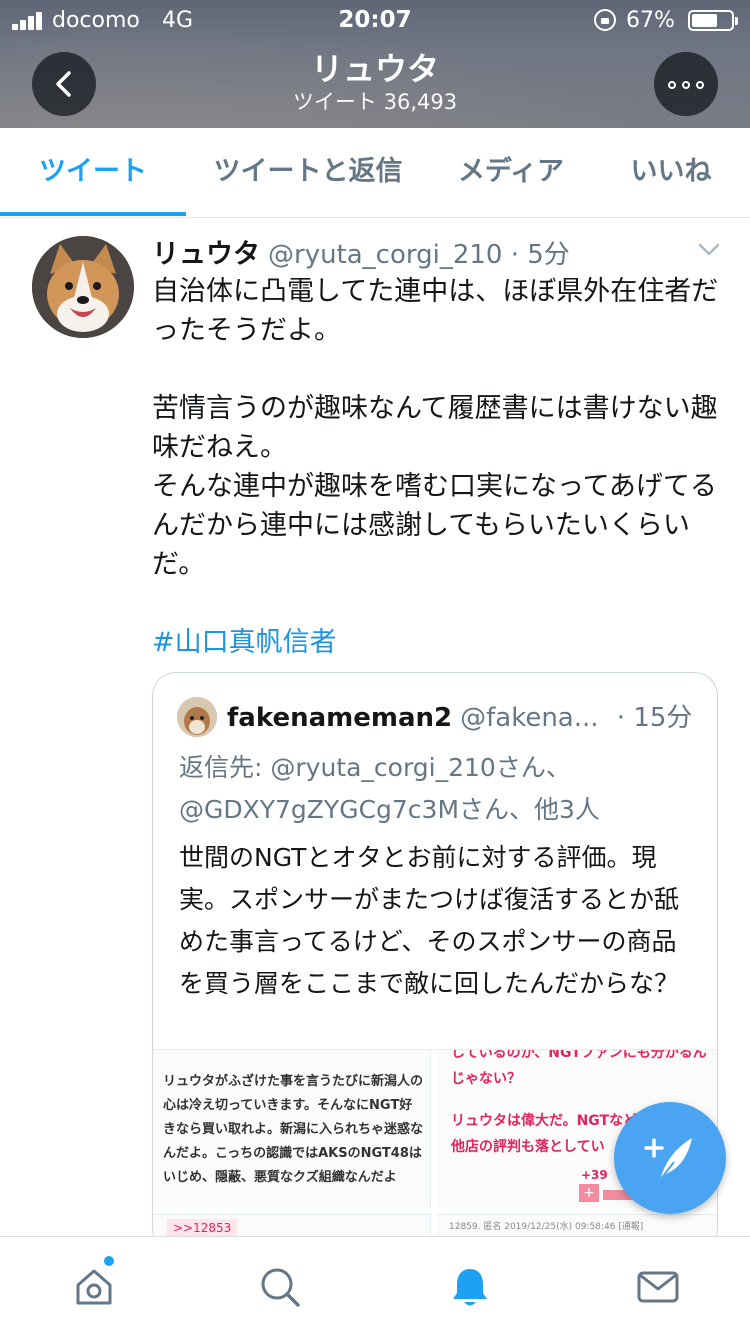  What do you see at coordinates (605, 20) in the screenshot?
I see `rotation-lock-icon` at bounding box center [605, 20].